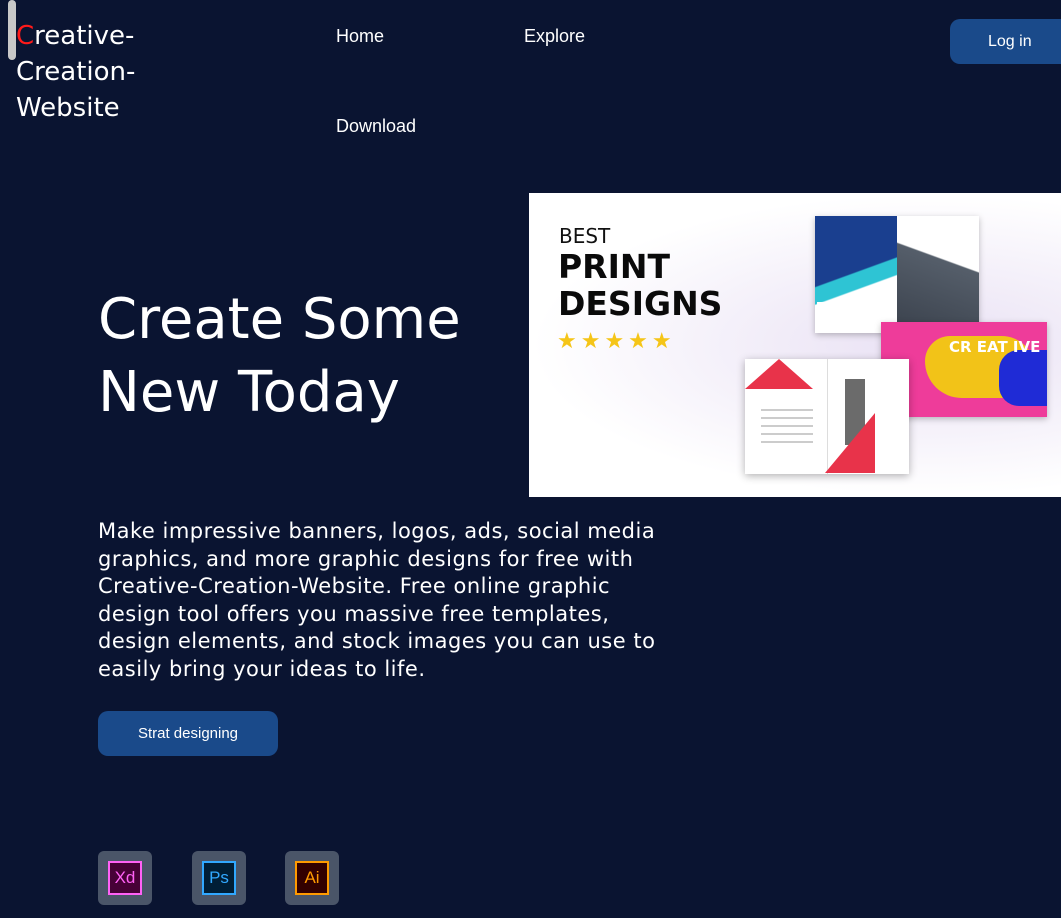 The height and width of the screenshot is (918, 1061). What do you see at coordinates (995, 347) in the screenshot?
I see `brochure-creative-word: CR EAT IVE` at bounding box center [995, 347].